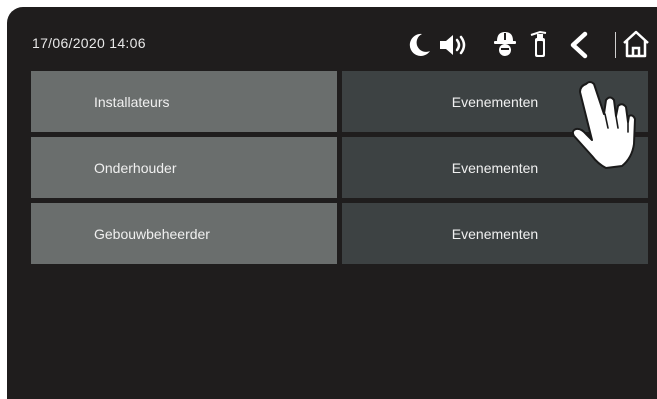  I want to click on installateurs-button: Installateurs, so click(184, 101).